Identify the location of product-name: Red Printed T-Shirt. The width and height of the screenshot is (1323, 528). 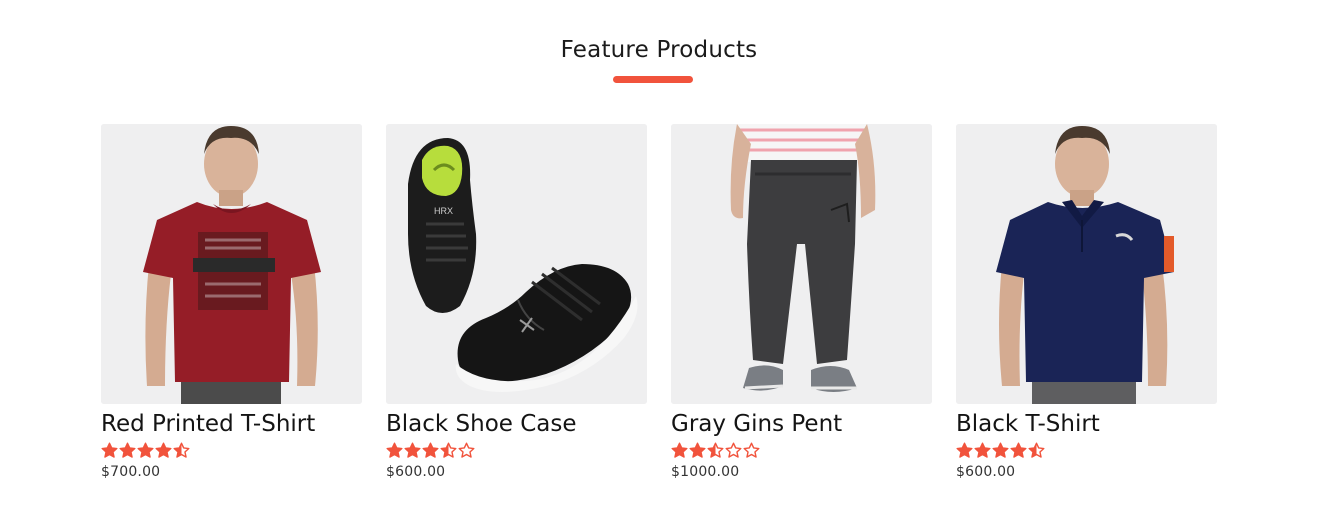
(231, 424).